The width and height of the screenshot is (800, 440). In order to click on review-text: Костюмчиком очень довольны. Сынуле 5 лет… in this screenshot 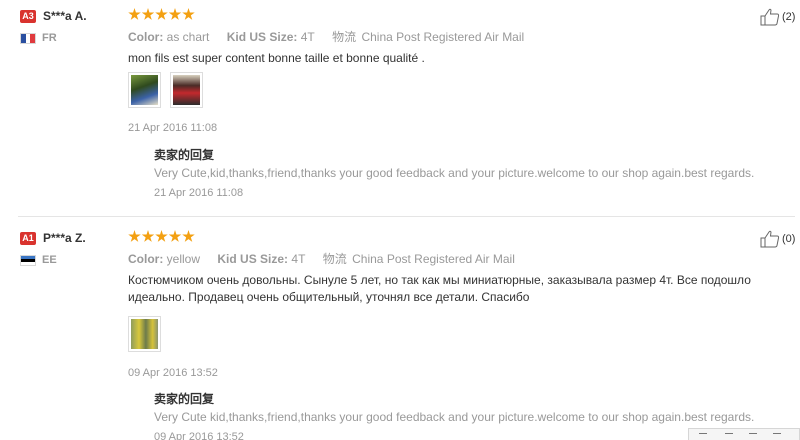, I will do `click(439, 288)`.